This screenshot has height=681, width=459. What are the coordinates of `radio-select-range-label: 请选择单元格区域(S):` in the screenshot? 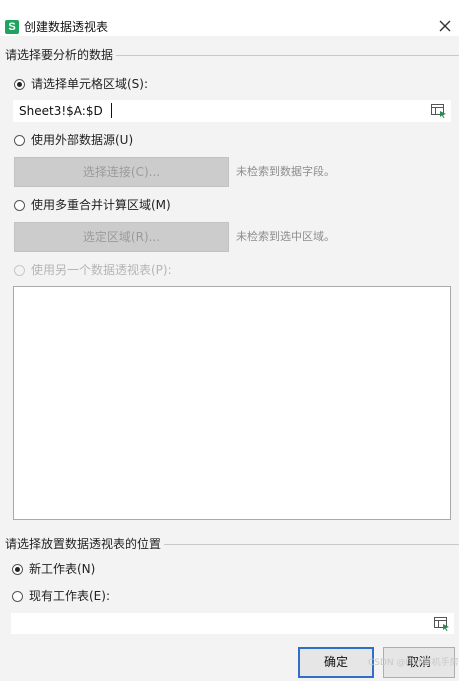 It's located at (90, 84).